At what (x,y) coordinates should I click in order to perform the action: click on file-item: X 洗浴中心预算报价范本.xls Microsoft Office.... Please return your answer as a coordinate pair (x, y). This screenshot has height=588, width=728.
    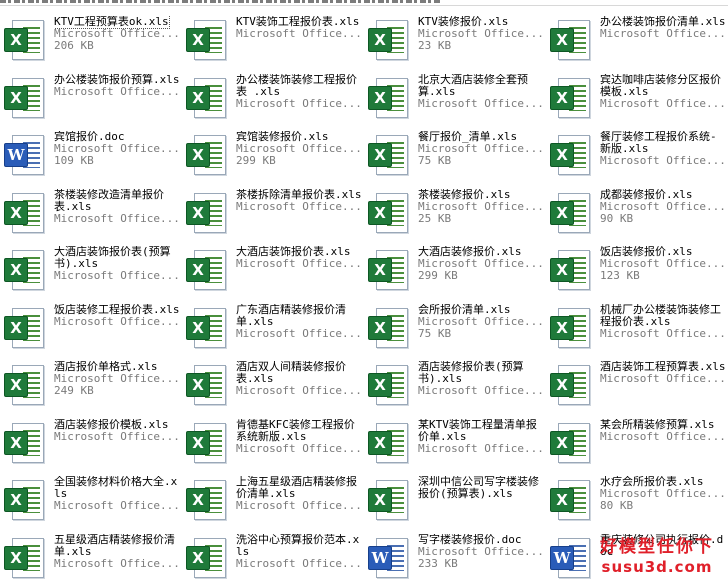
    Looking at the image, I should click on (273, 555).